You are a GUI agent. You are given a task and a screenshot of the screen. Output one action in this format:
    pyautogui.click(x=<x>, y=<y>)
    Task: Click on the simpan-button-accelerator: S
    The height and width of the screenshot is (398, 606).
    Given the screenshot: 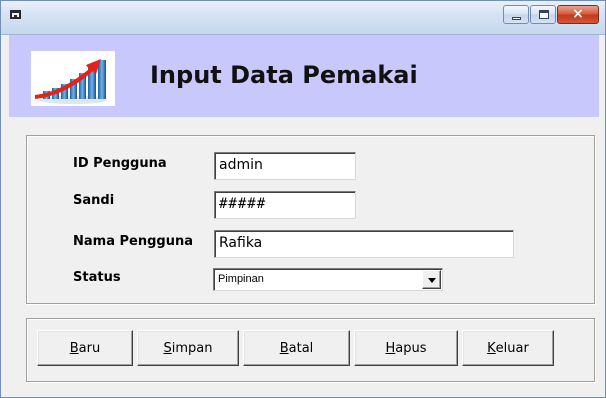 What is the action you would take?
    pyautogui.click(x=167, y=348)
    